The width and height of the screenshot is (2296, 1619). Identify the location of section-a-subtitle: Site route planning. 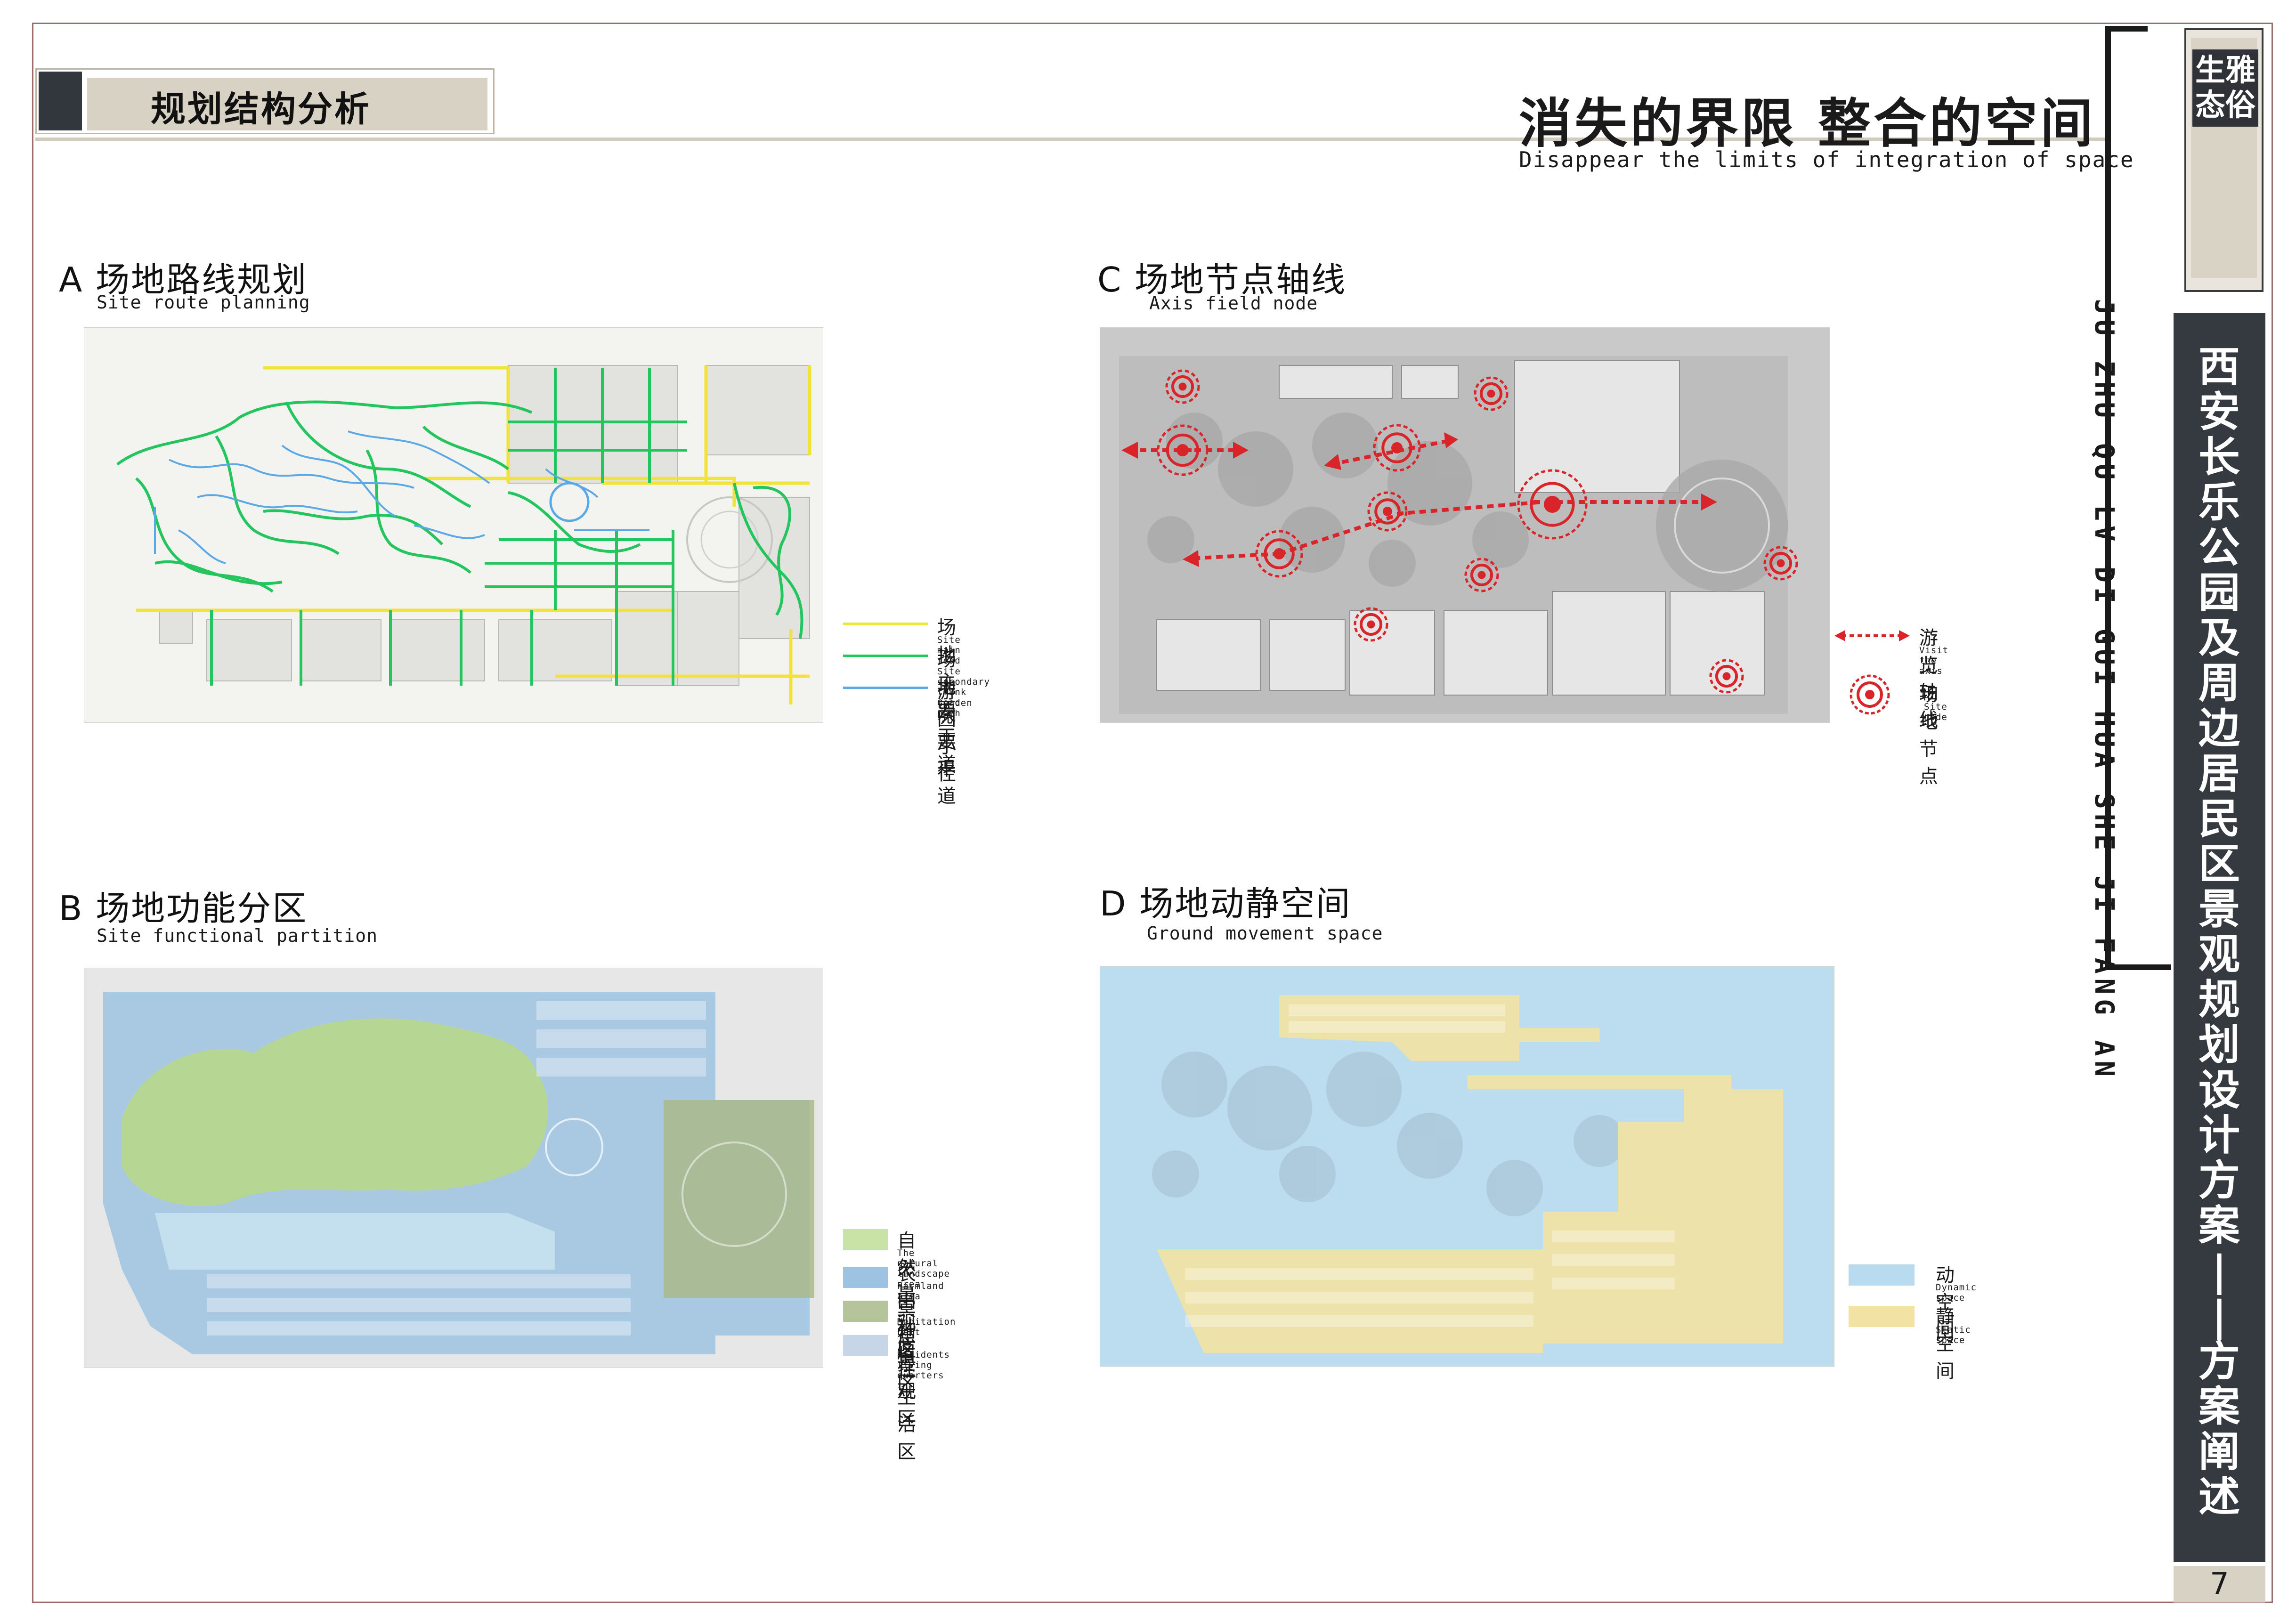
(203, 303).